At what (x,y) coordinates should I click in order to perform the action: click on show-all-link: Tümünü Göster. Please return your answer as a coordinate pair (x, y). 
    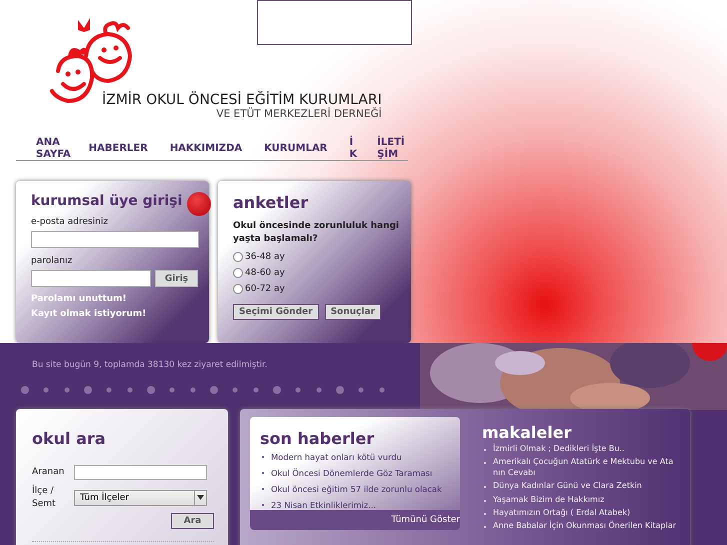
    Looking at the image, I should click on (355, 520).